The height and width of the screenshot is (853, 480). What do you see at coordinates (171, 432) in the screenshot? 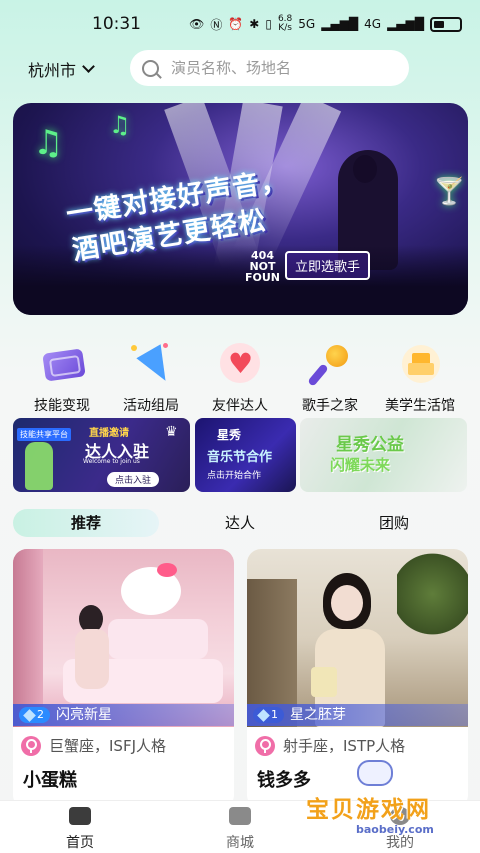
I see `crown-icon: ♛` at bounding box center [171, 432].